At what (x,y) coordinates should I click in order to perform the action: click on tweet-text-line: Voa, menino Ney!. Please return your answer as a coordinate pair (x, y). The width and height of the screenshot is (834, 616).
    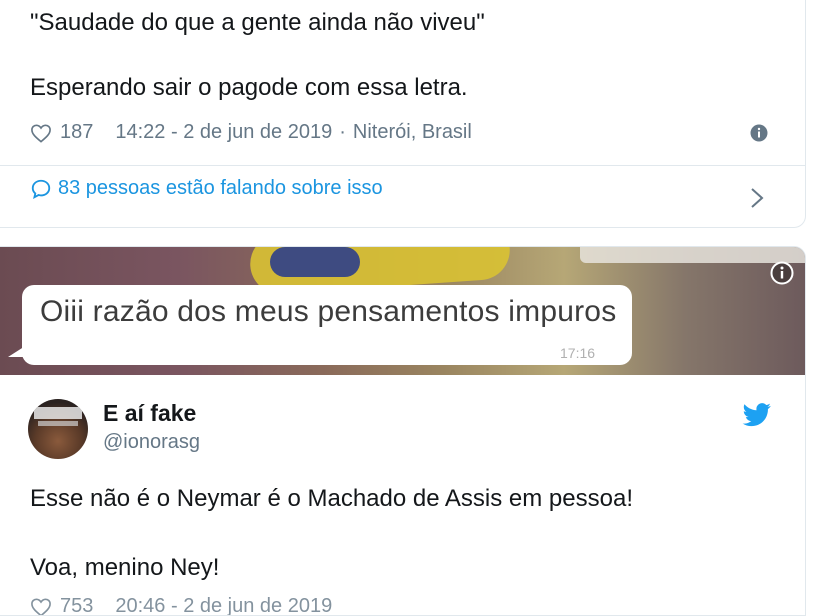
    Looking at the image, I should click on (124, 568).